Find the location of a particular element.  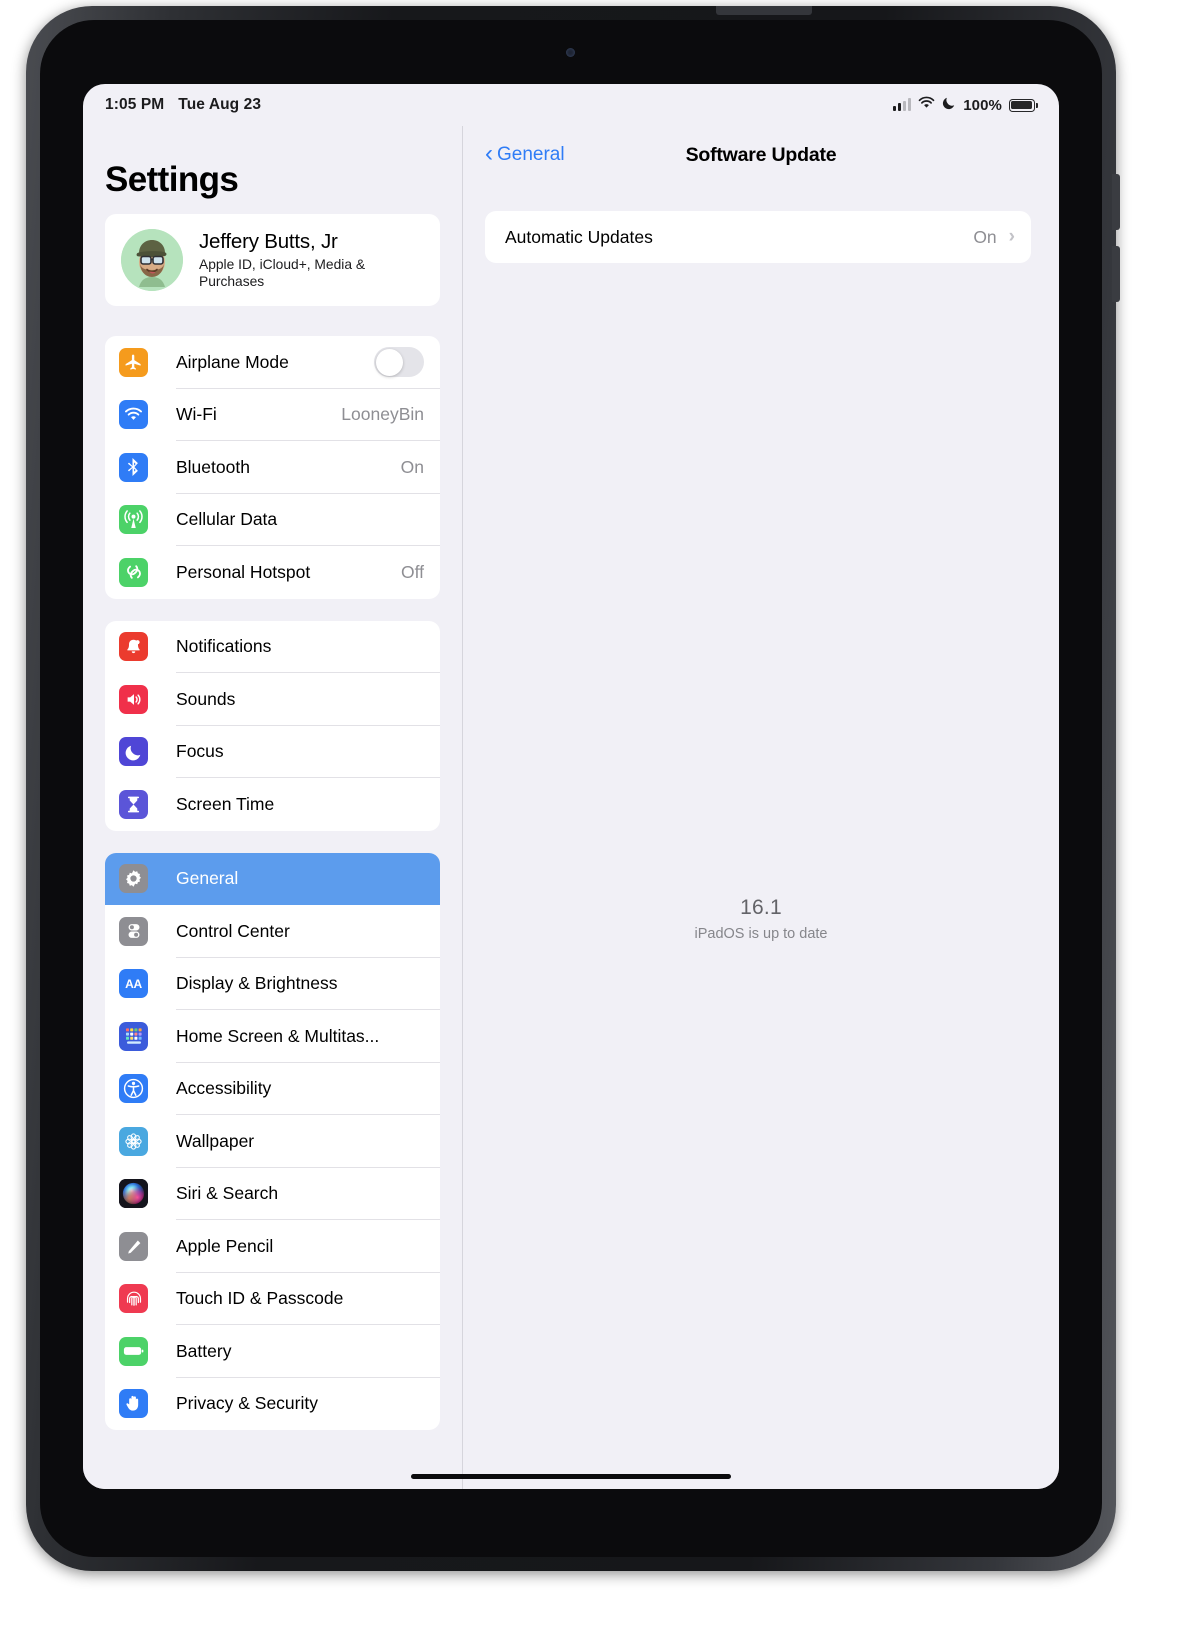

sidebar-item-cellular-data: Cellular Data is located at coordinates (272, 520).